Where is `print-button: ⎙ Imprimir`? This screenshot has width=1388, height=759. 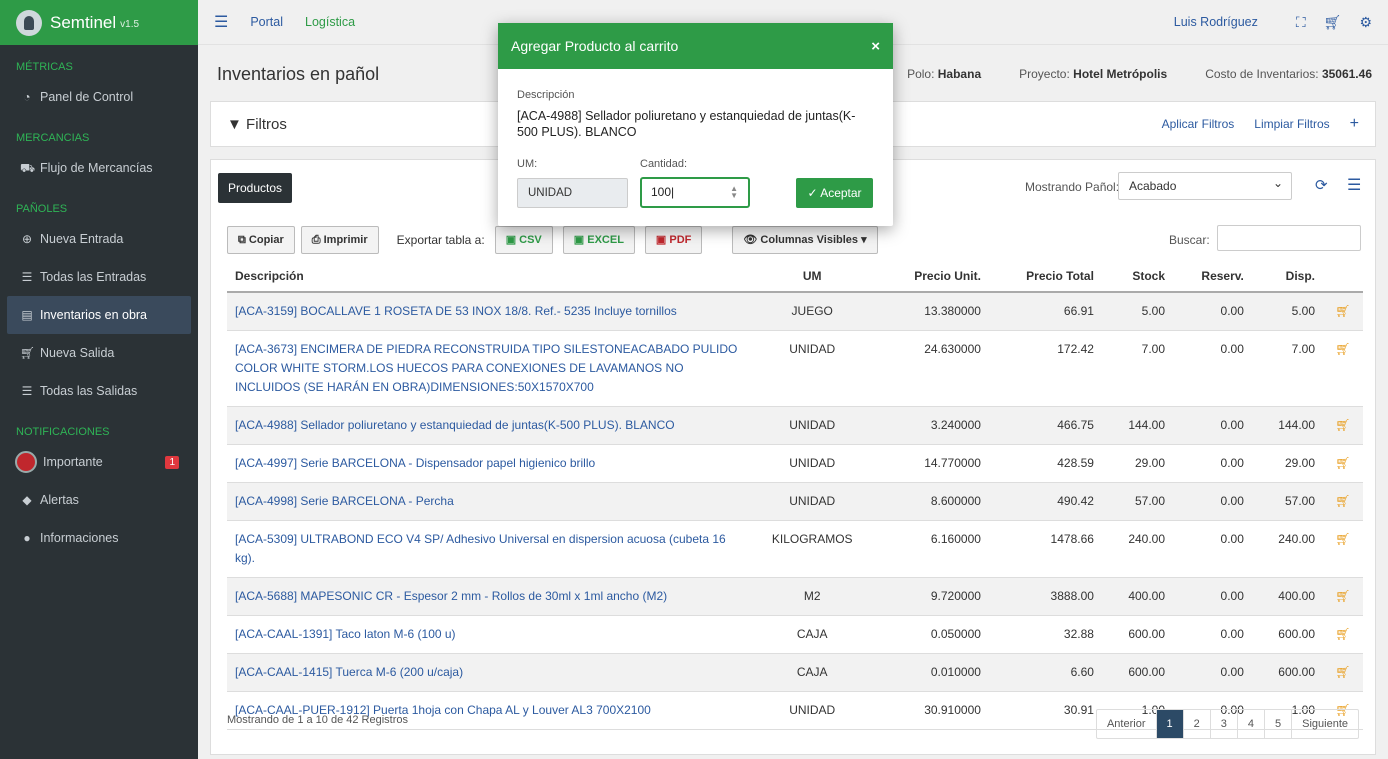
print-button: ⎙ Imprimir is located at coordinates (339, 240).